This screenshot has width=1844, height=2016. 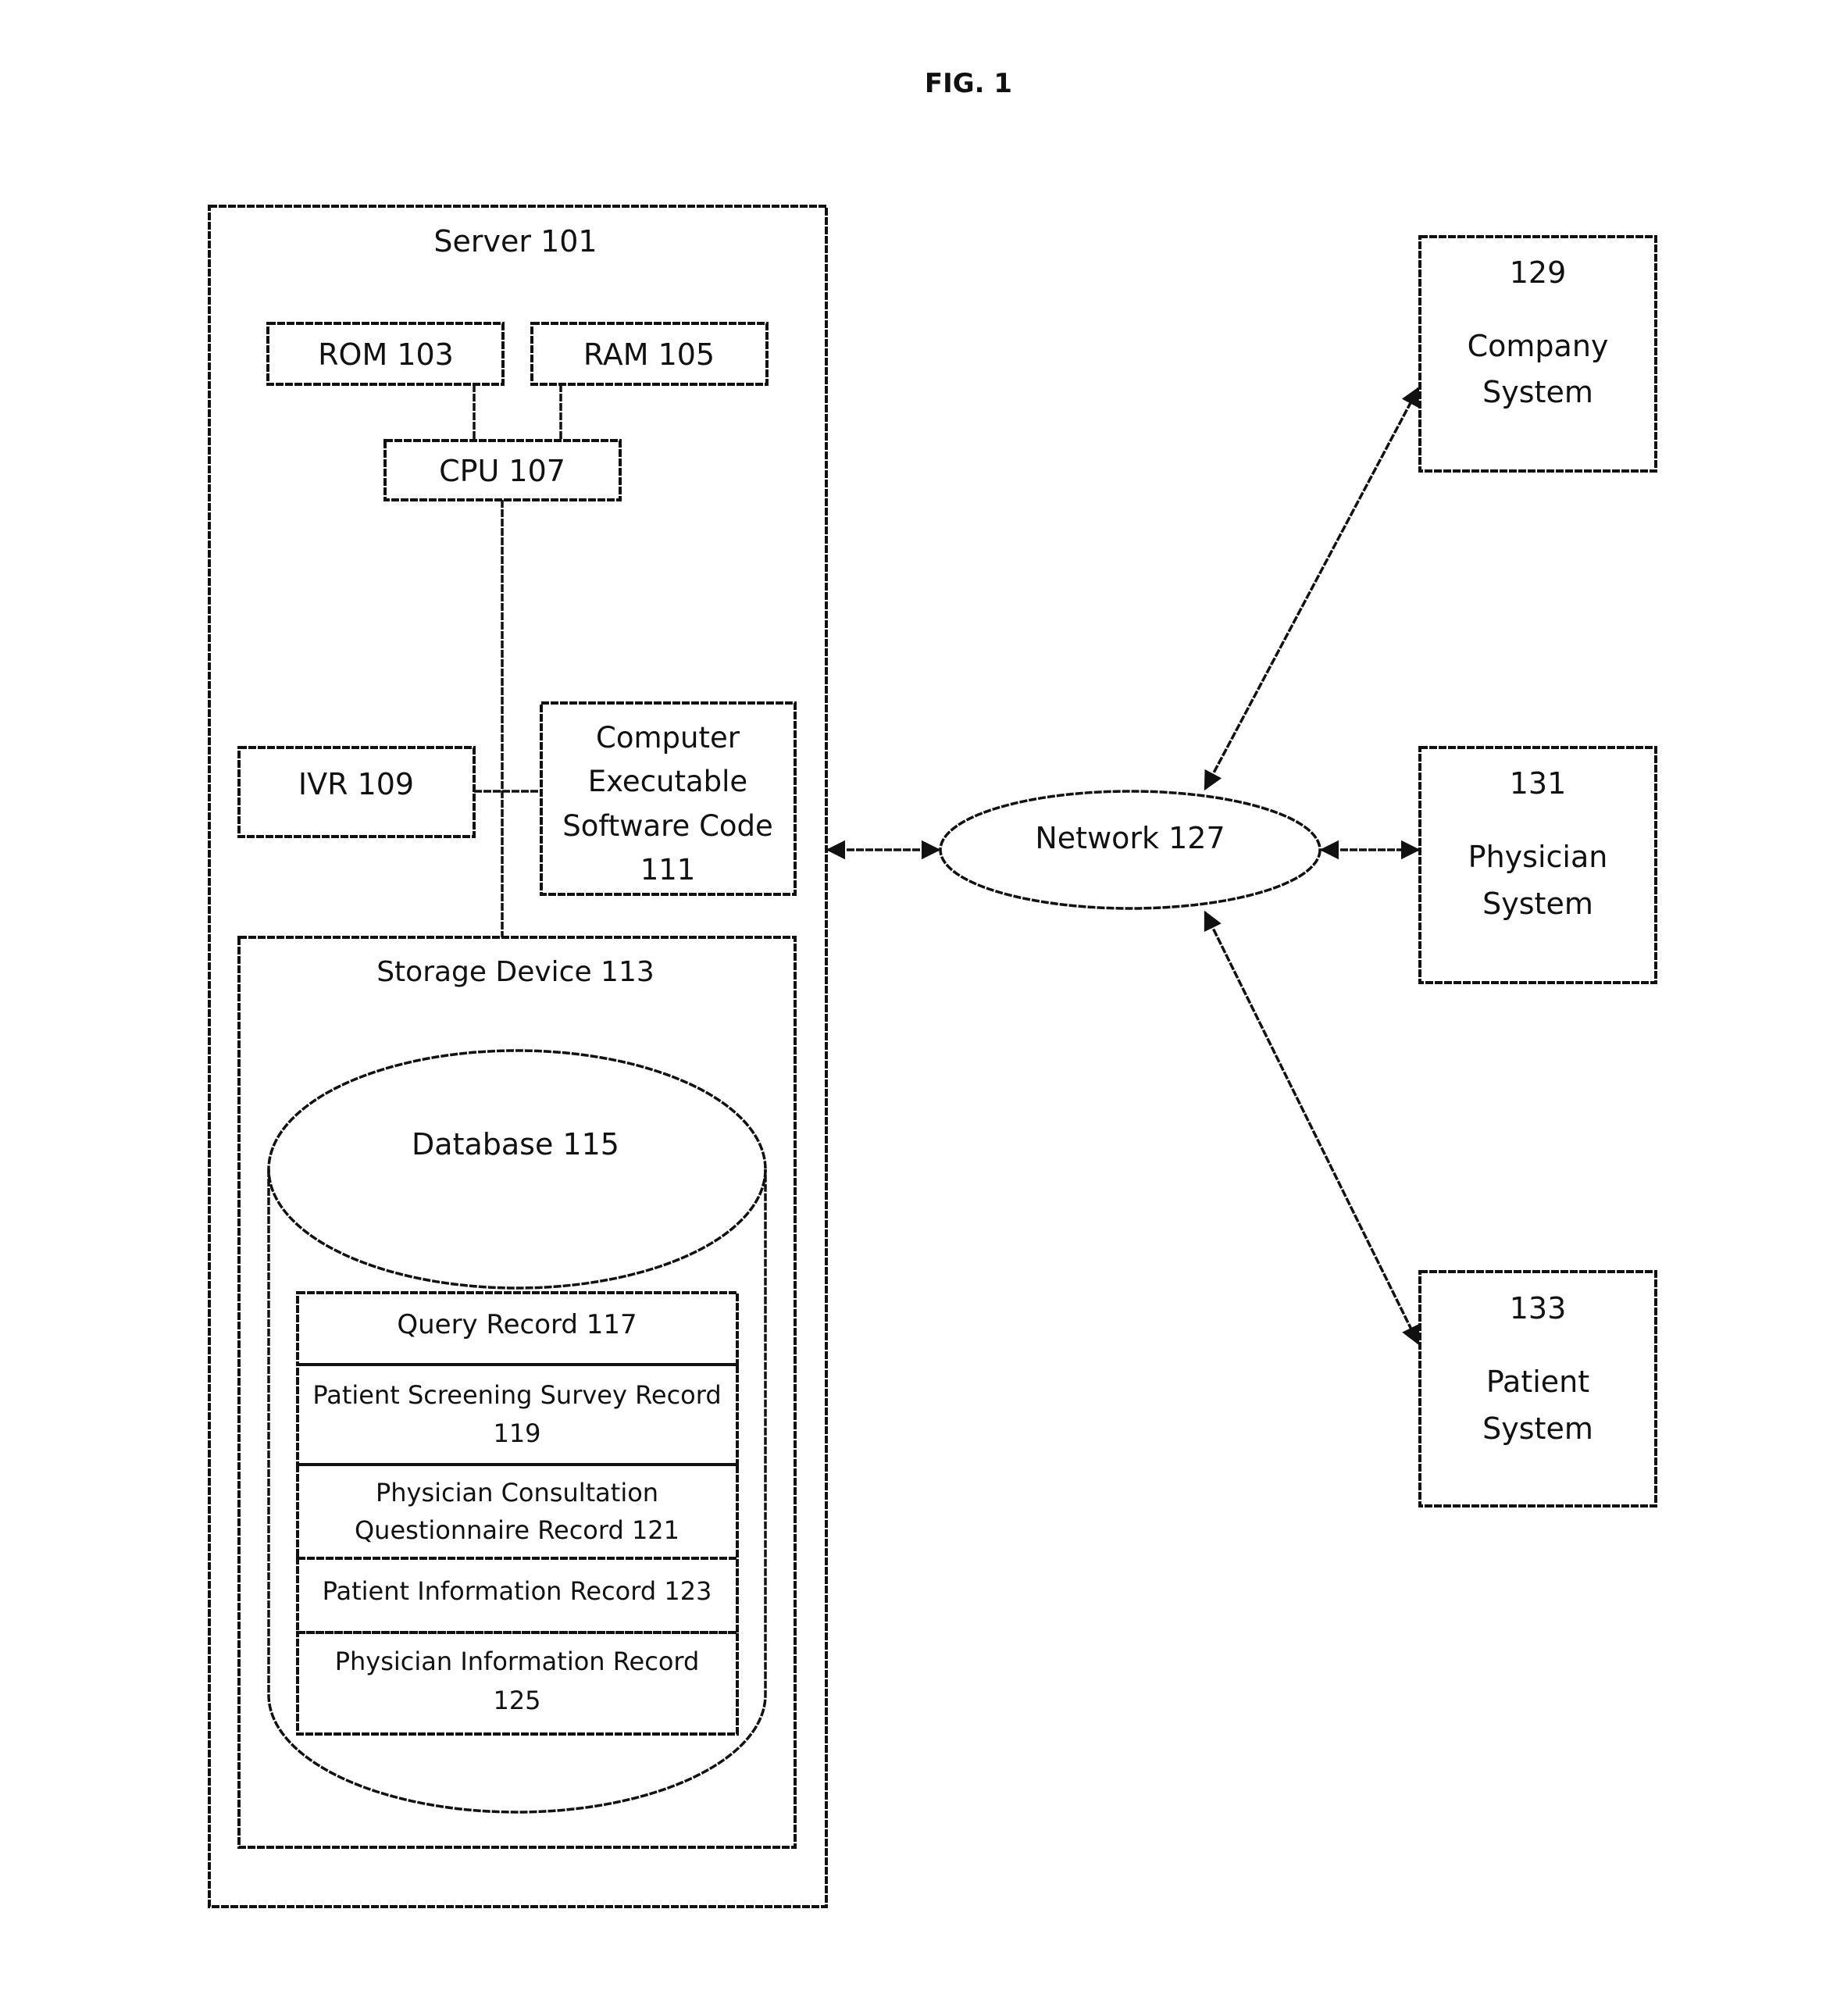 I want to click on software-code-line-1: Computer, so click(x=668, y=738).